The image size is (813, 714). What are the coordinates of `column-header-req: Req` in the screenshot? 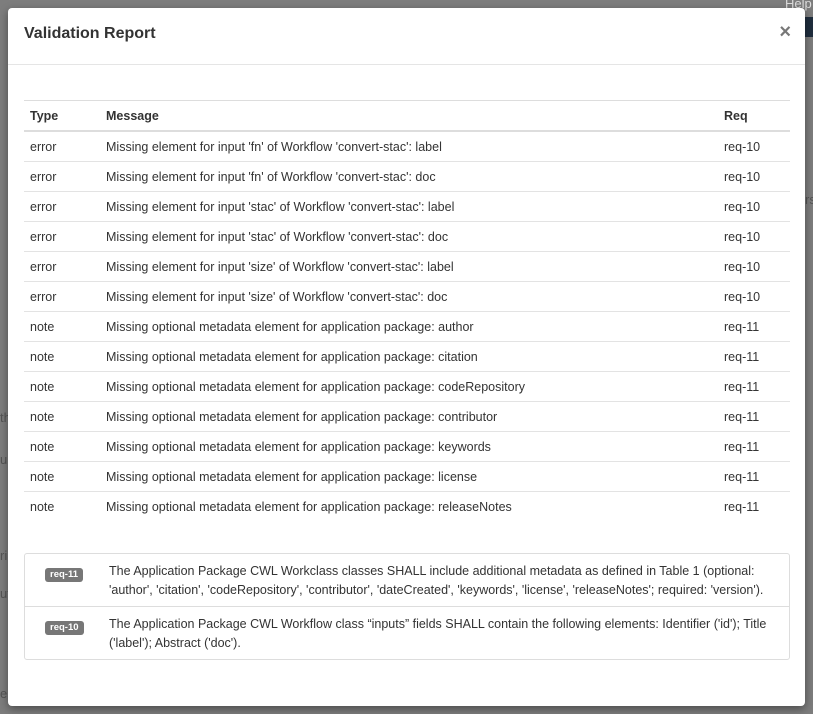 It's located at (754, 116).